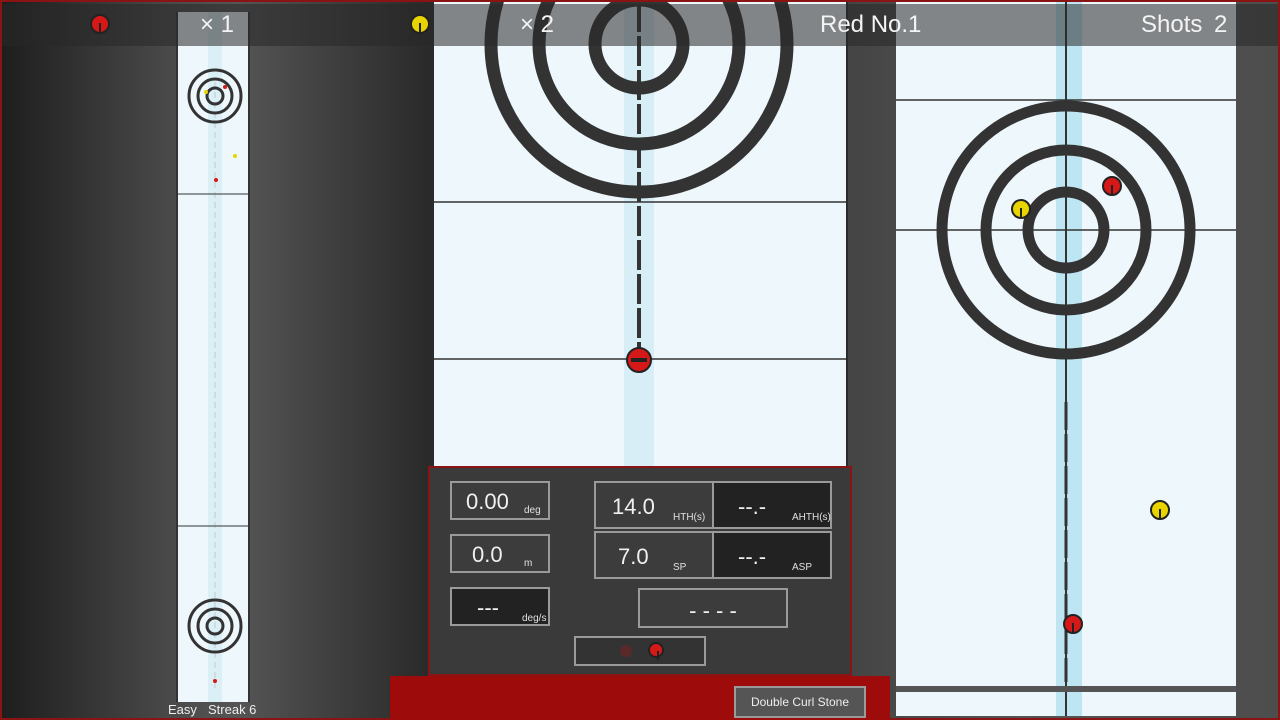  I want to click on hth-value: 14.0, so click(633, 506).